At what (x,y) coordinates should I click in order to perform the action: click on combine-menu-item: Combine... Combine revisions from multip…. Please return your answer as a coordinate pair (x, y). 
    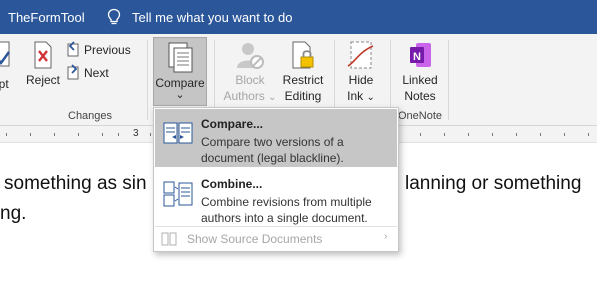
    Looking at the image, I should click on (276, 197).